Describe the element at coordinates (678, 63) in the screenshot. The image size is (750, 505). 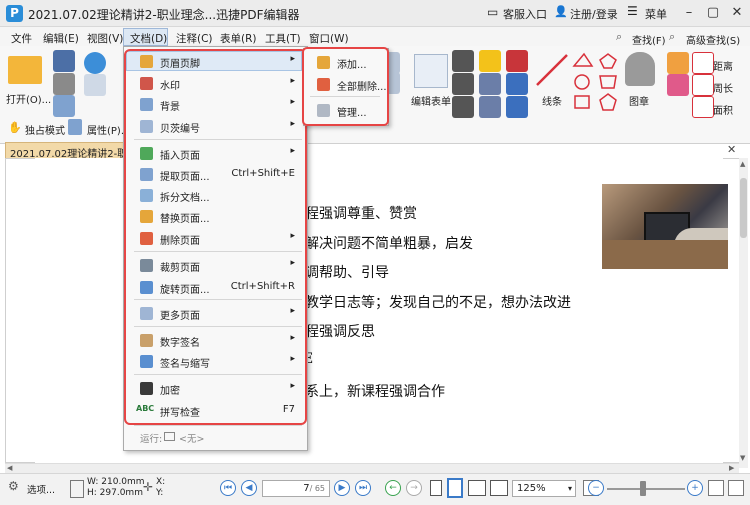
I see `pencil-icon` at that location.